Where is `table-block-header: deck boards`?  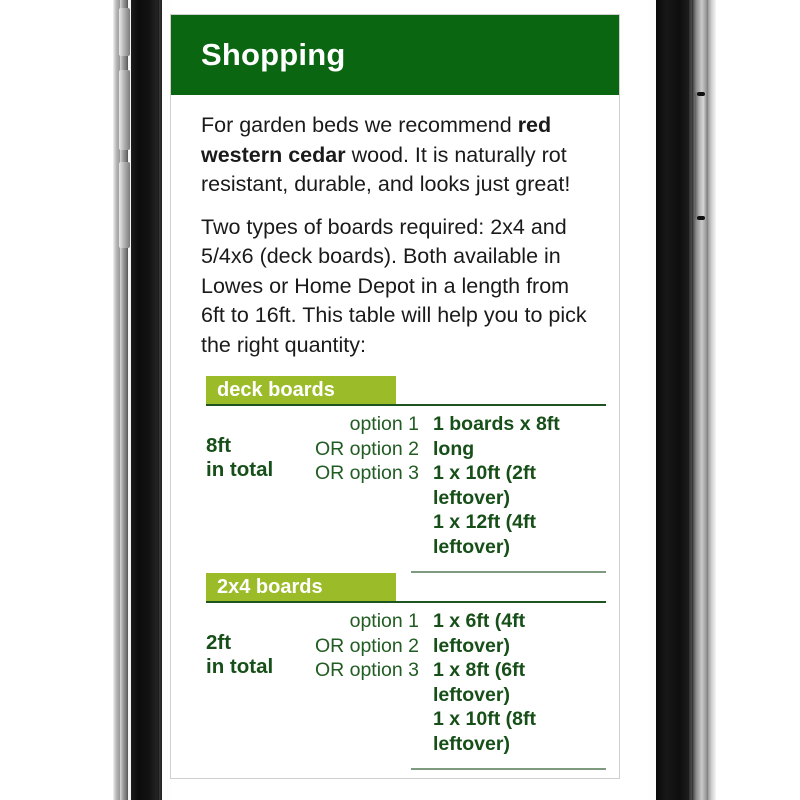
table-block-header: deck boards is located at coordinates (406, 391).